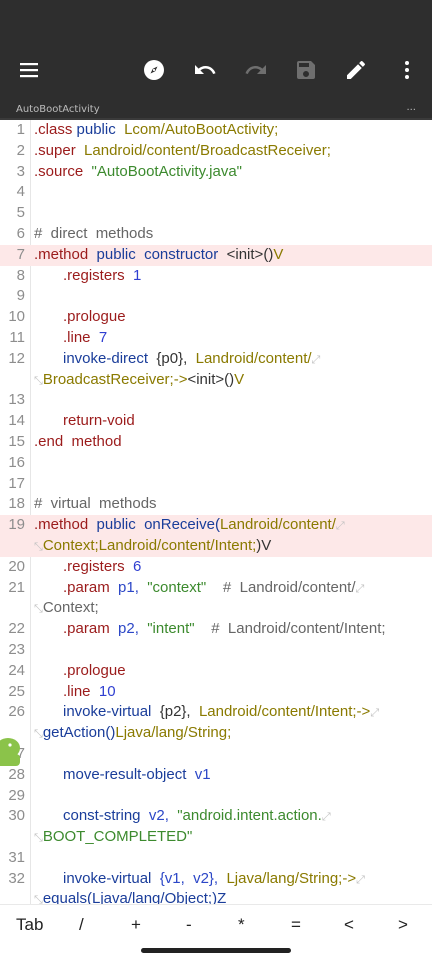  I want to click on home-indicator, so click(216, 950).